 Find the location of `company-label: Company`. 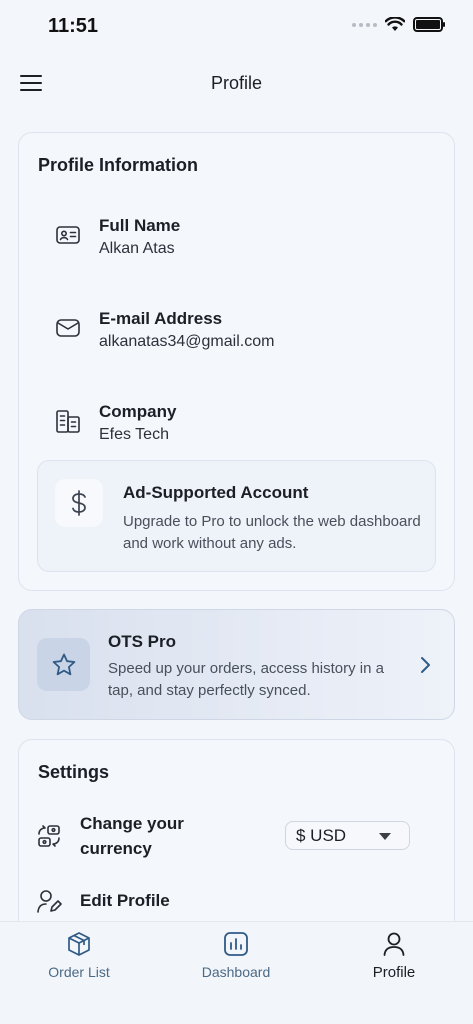

company-label: Company is located at coordinates (138, 411).